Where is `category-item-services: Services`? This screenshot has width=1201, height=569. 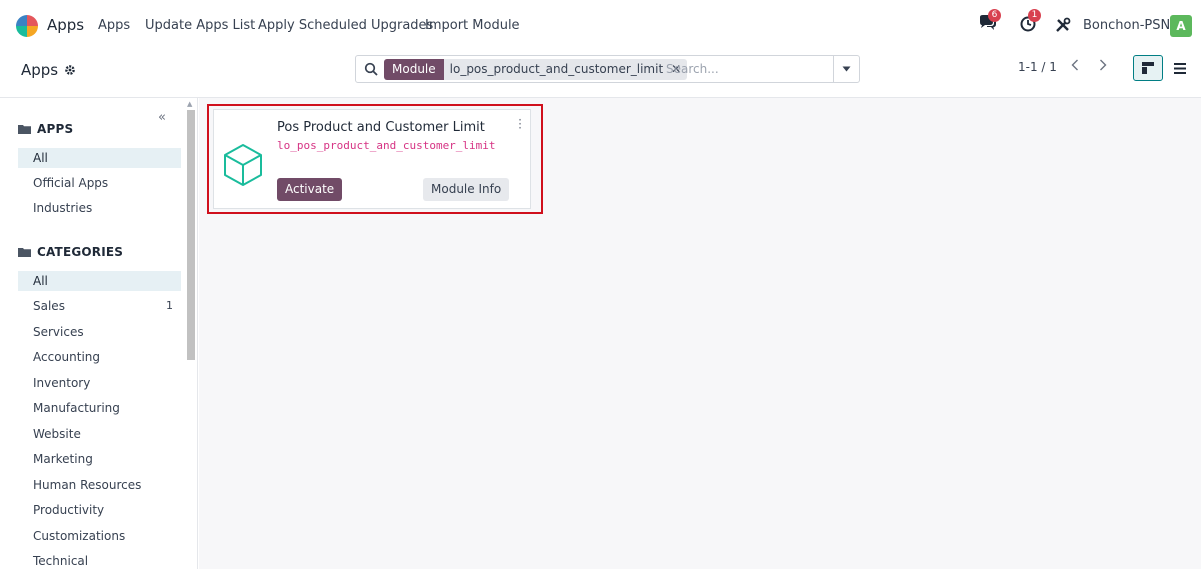
category-item-services: Services is located at coordinates (99, 332).